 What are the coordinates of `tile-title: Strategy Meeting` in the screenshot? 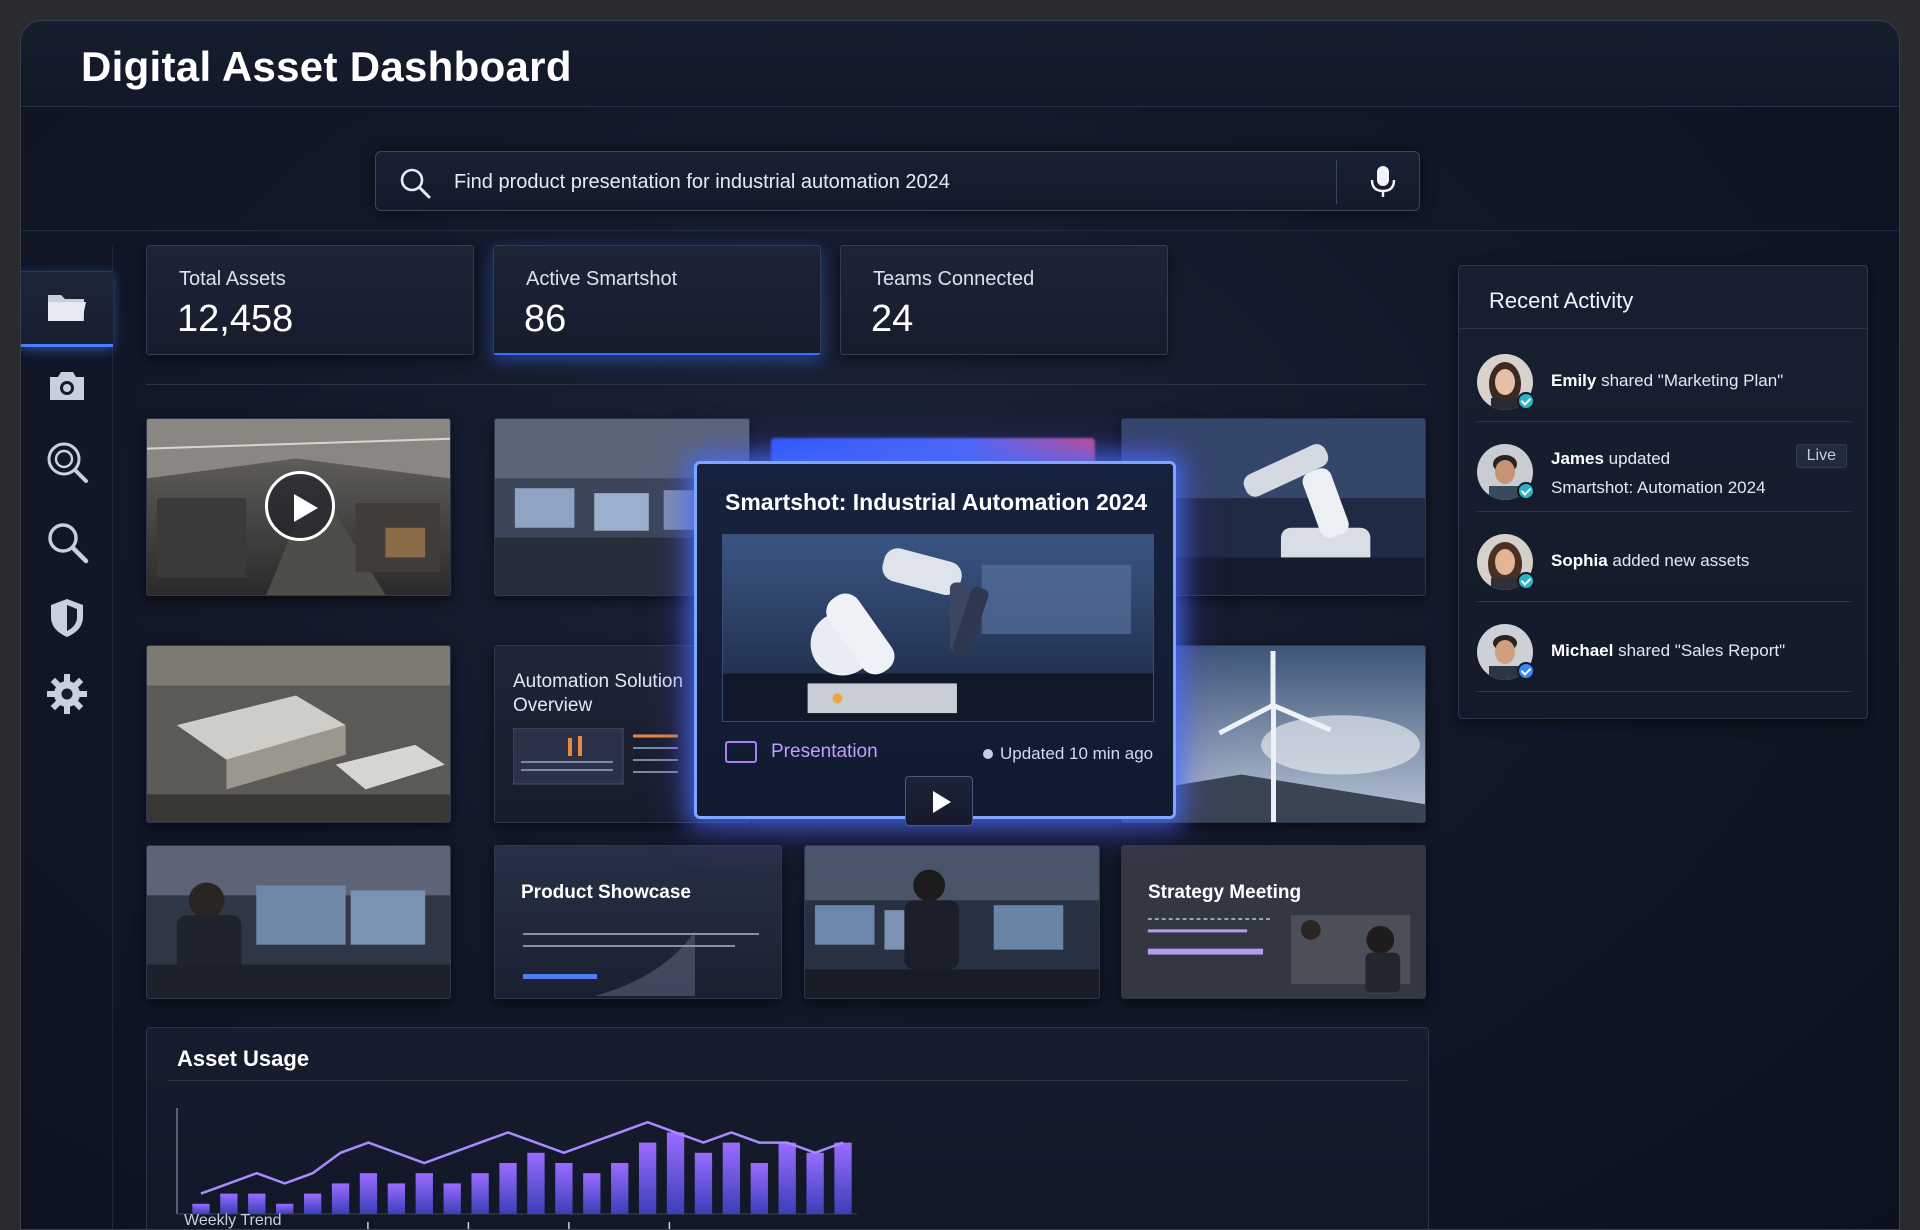 It's located at (1225, 892).